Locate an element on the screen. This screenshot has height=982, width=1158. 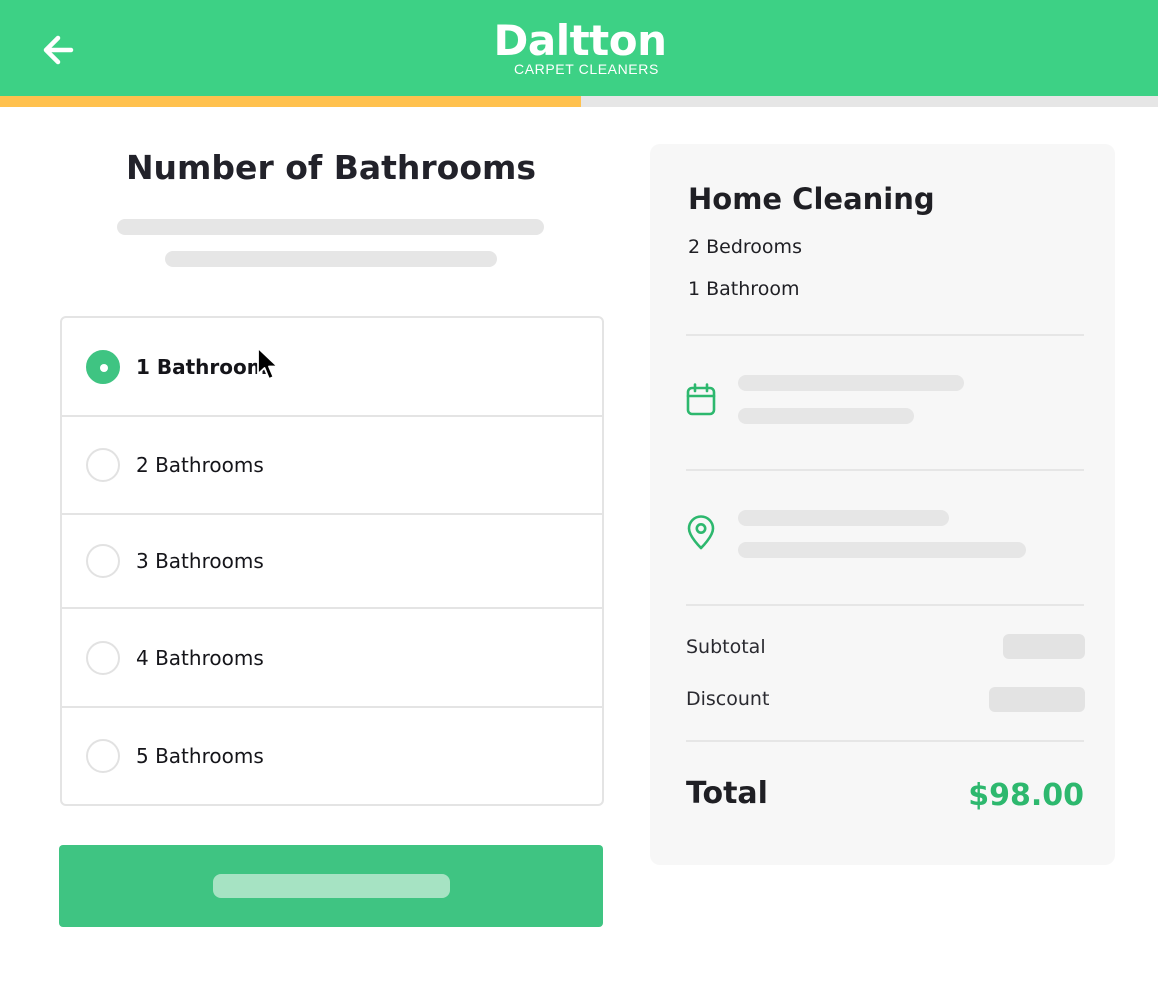
option-label: 5 Bathrooms is located at coordinates (200, 756).